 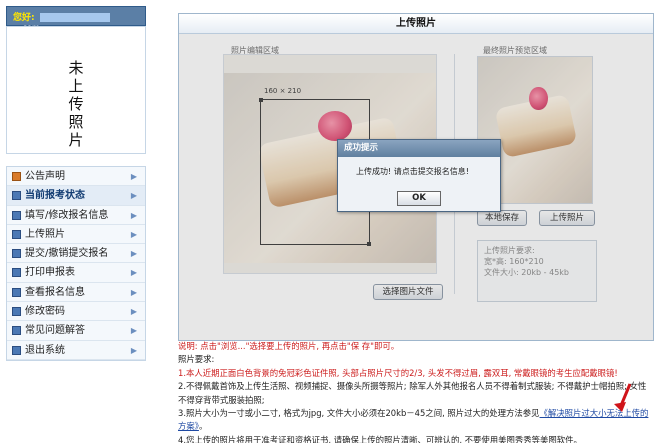 I want to click on success-dialog: 成功提示 上传成功! 请点击提交报名信息! OK, so click(x=419, y=175).